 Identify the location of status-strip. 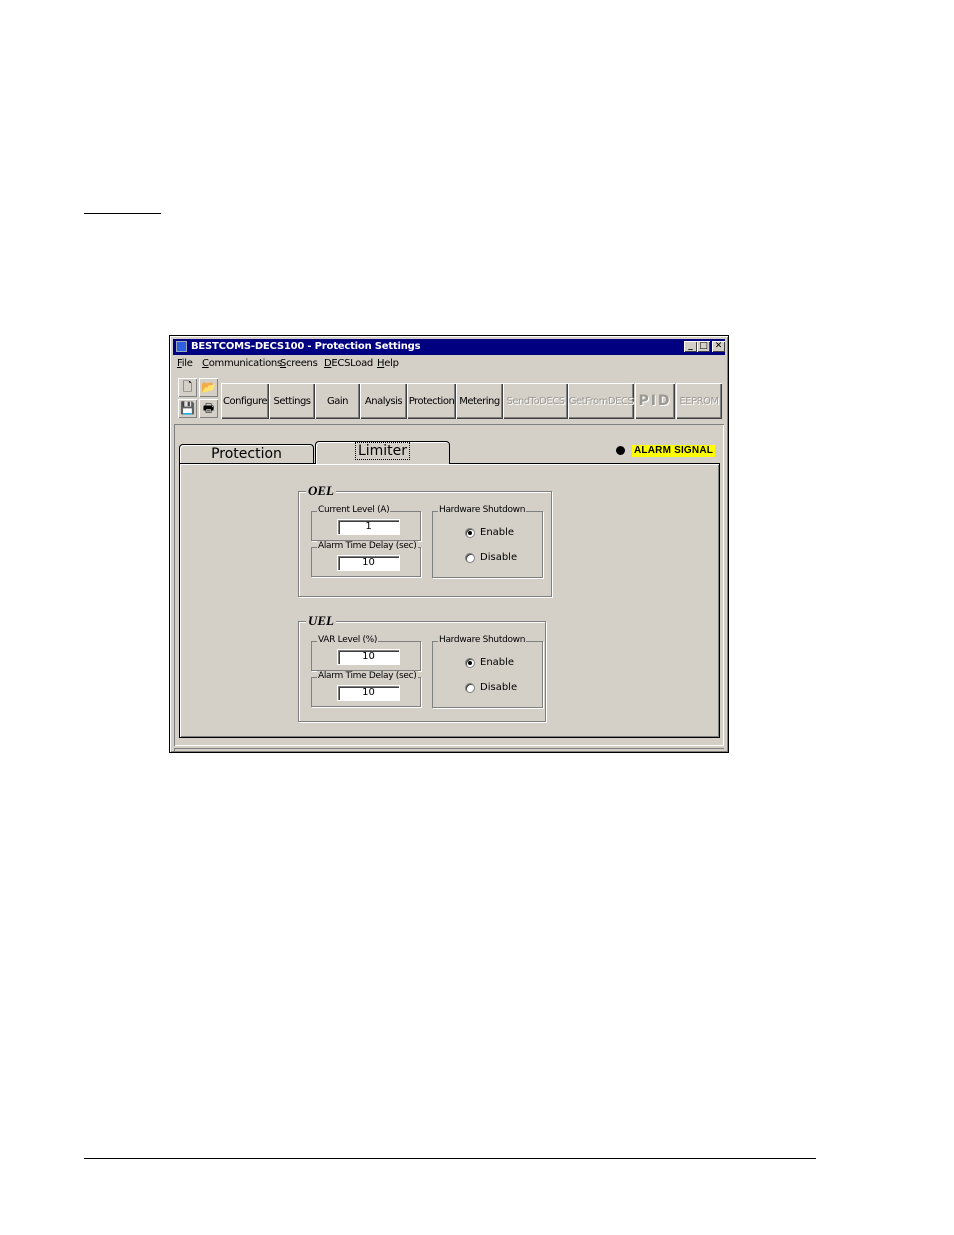
(449, 749).